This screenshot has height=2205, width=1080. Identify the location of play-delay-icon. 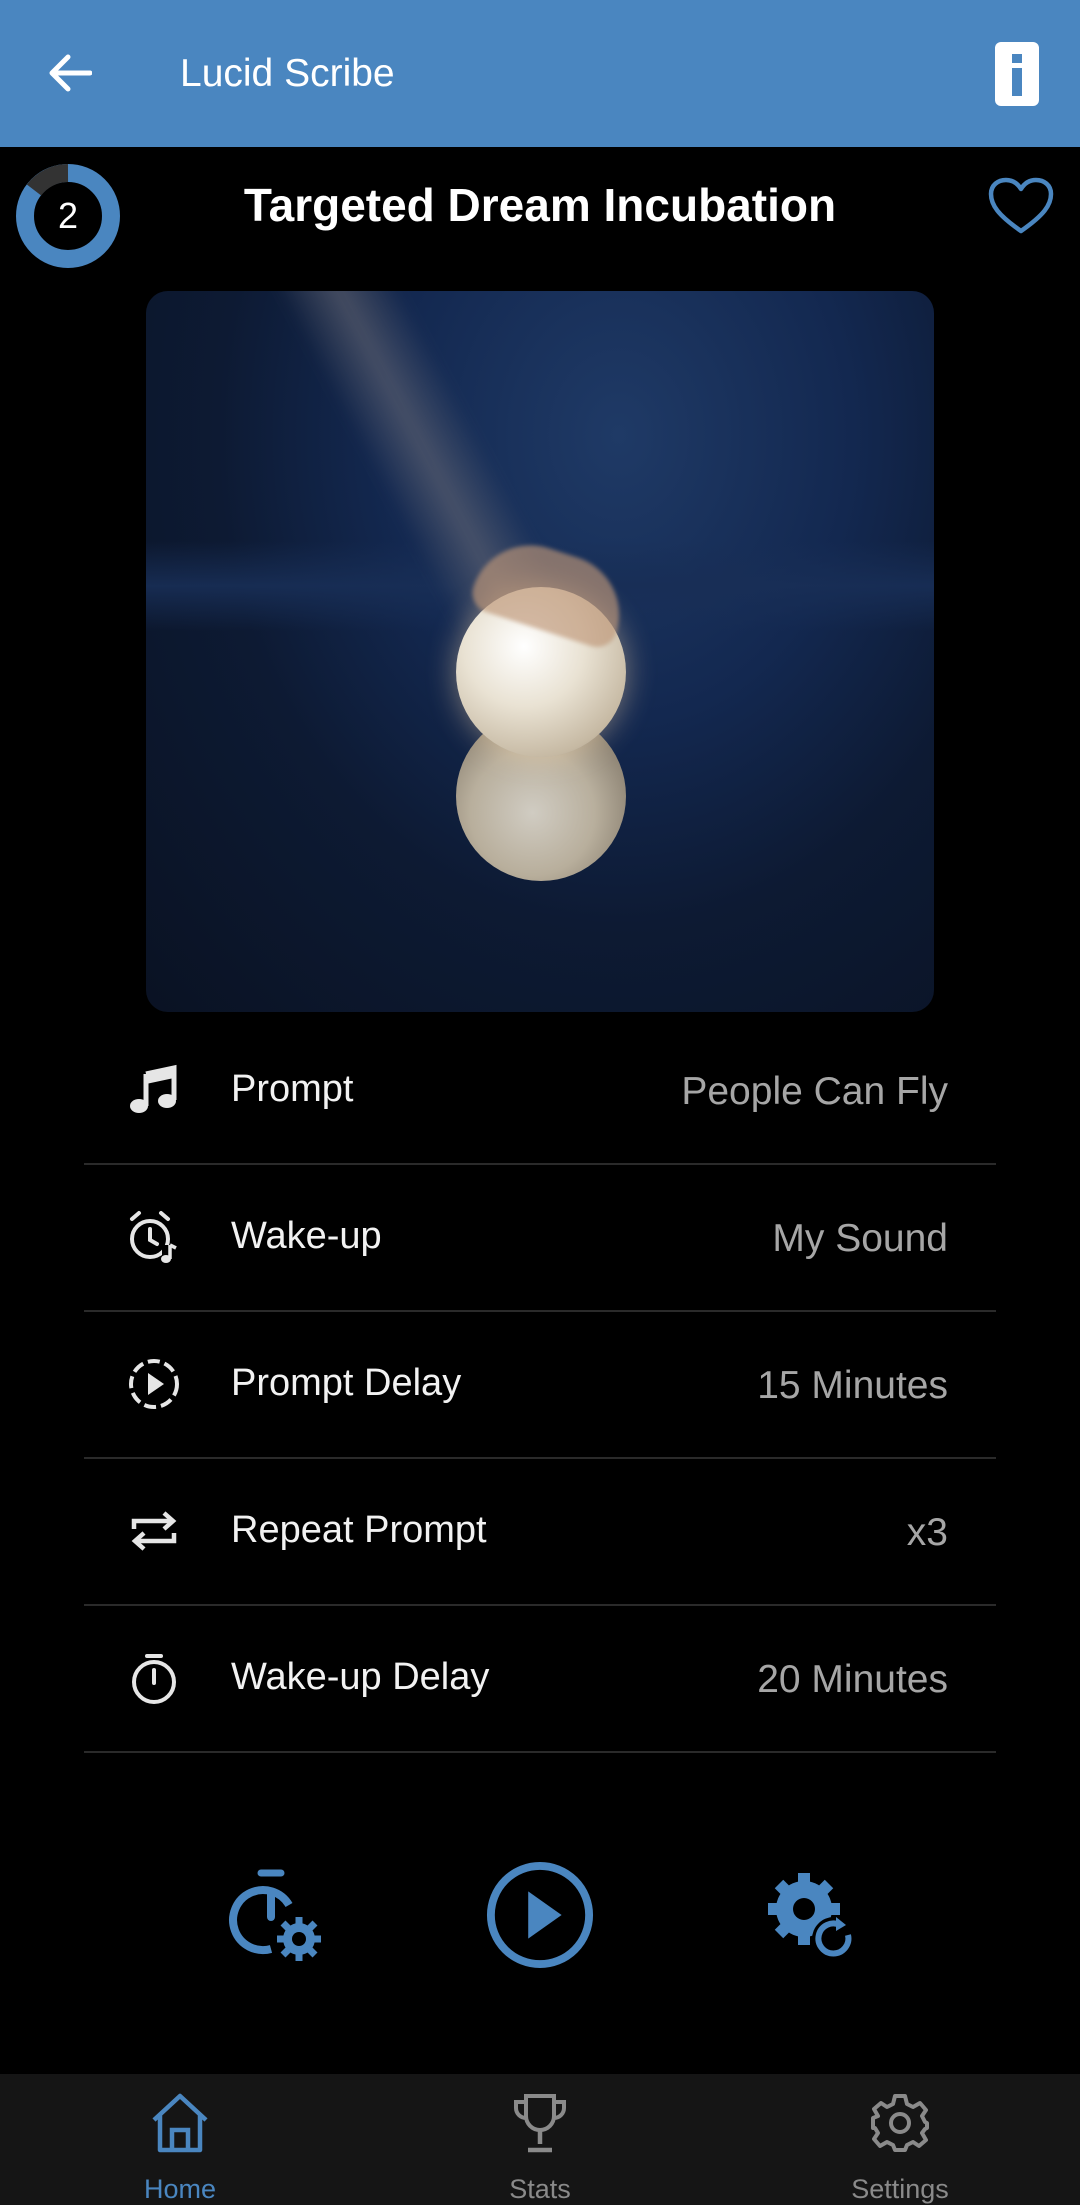
(154, 1384).